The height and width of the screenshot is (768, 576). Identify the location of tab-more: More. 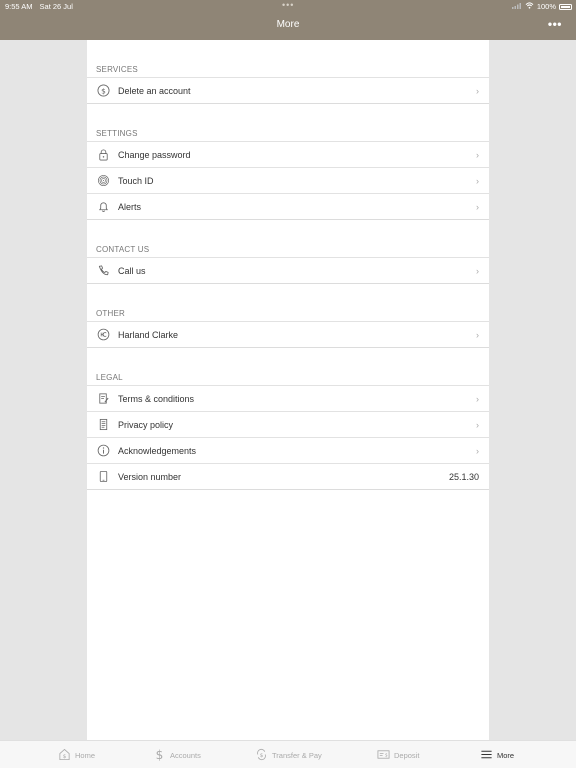
(497, 754).